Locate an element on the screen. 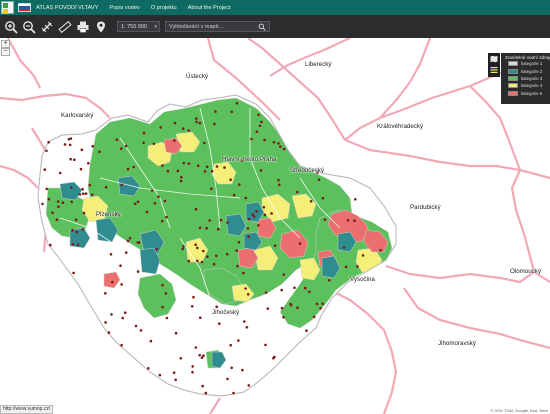  scale-select: 1: 750 000 ▾ is located at coordinates (138, 26).